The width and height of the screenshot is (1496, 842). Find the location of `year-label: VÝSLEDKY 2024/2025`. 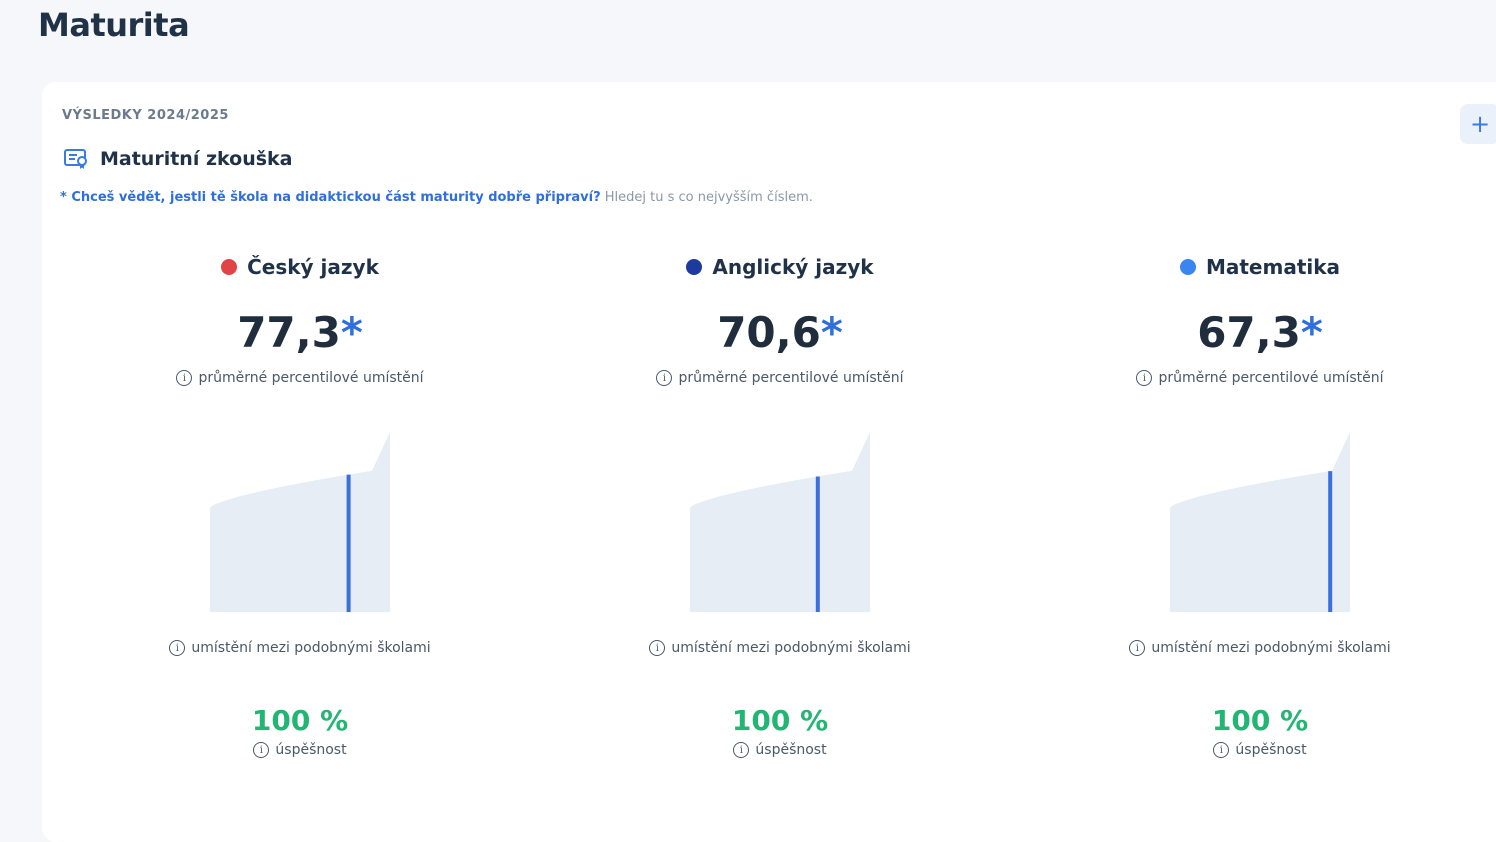

year-label: VÝSLEDKY 2024/2025 is located at coordinates (145, 115).